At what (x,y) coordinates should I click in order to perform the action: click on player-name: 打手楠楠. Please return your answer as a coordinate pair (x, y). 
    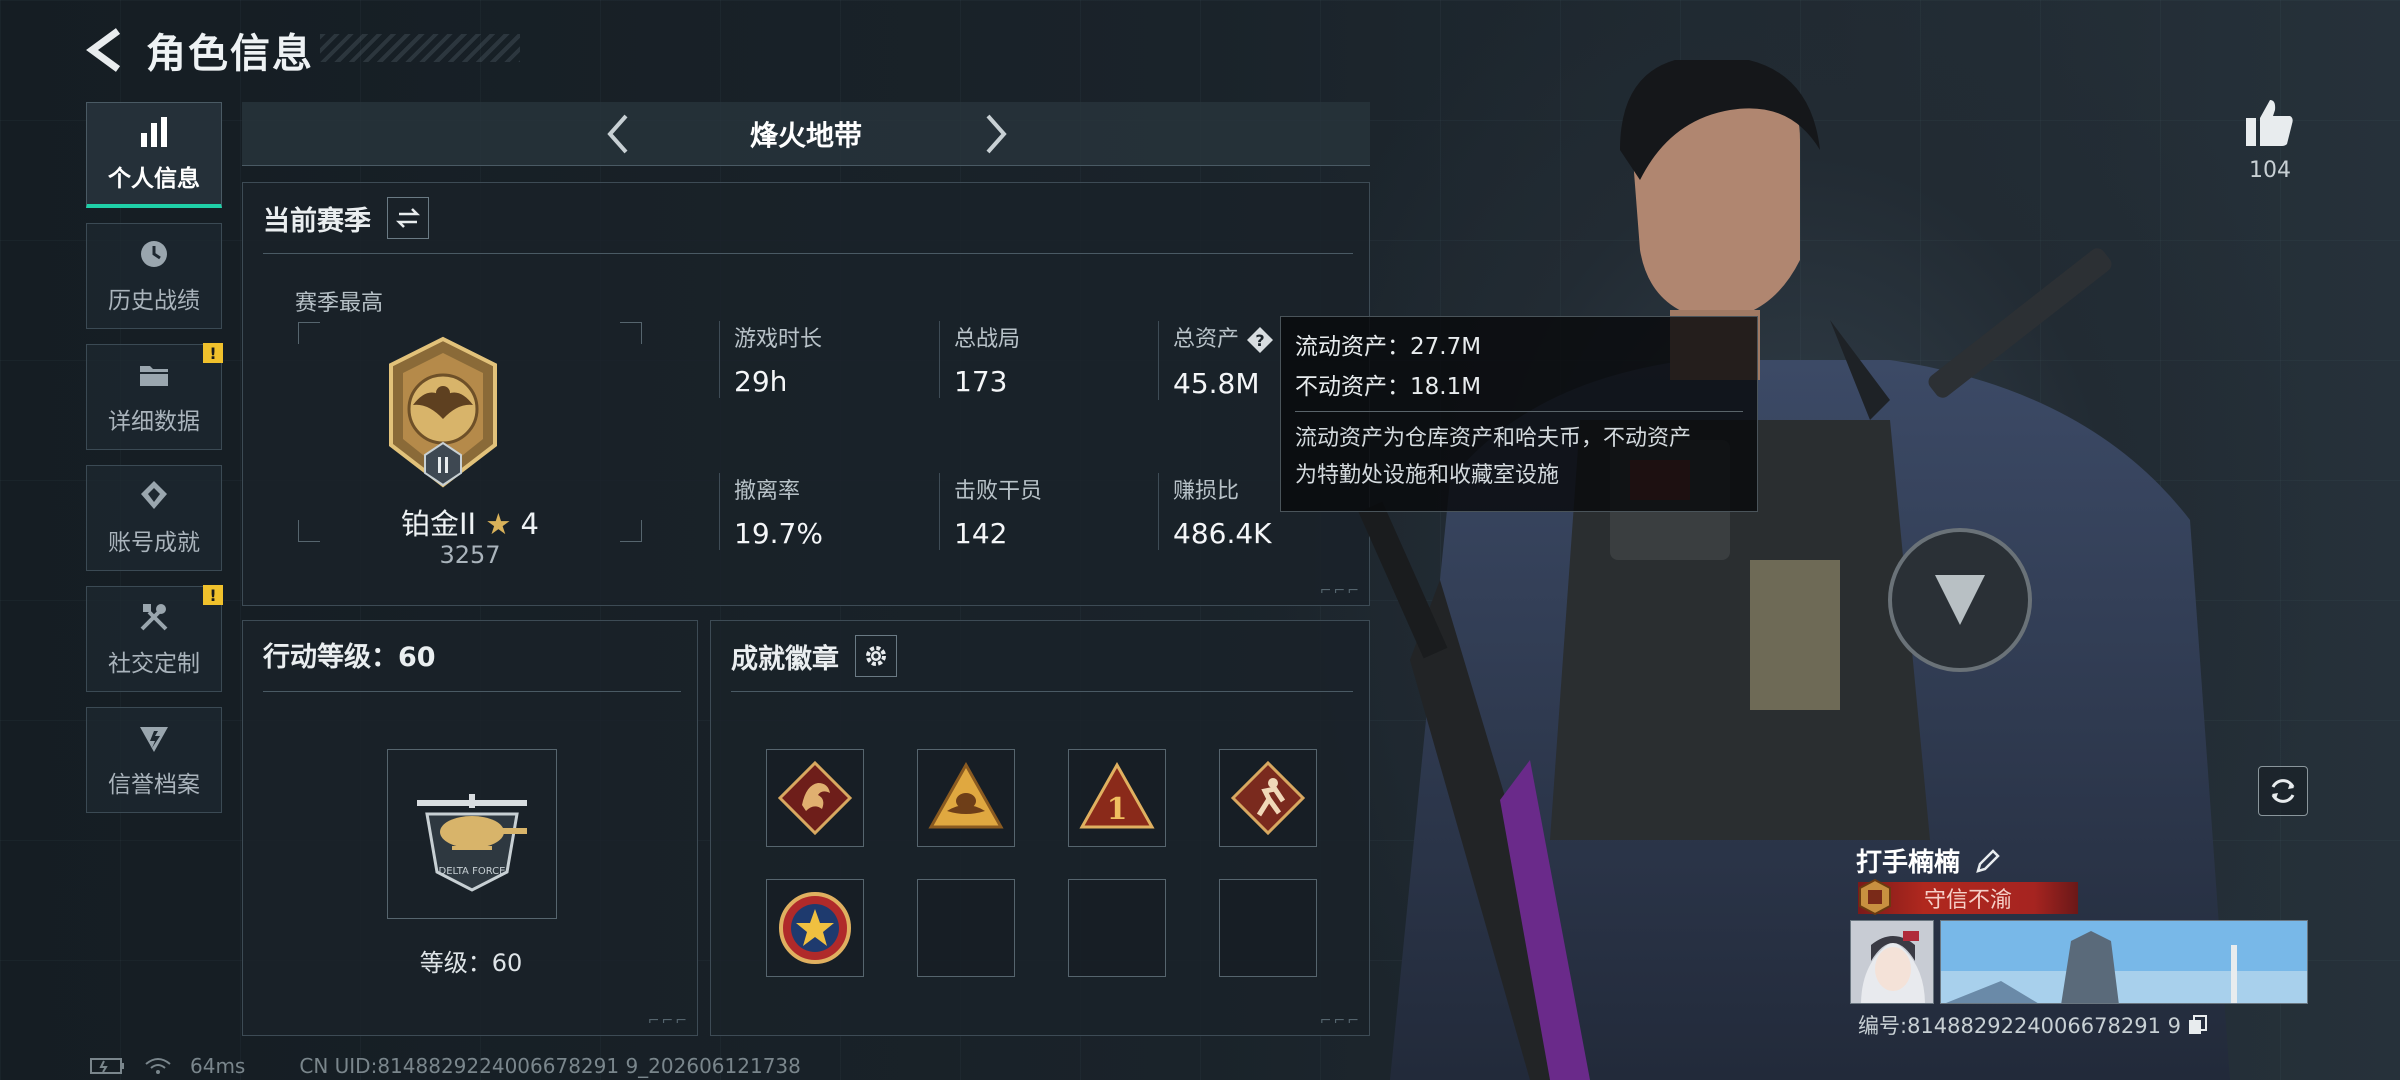
    Looking at the image, I should click on (1908, 863).